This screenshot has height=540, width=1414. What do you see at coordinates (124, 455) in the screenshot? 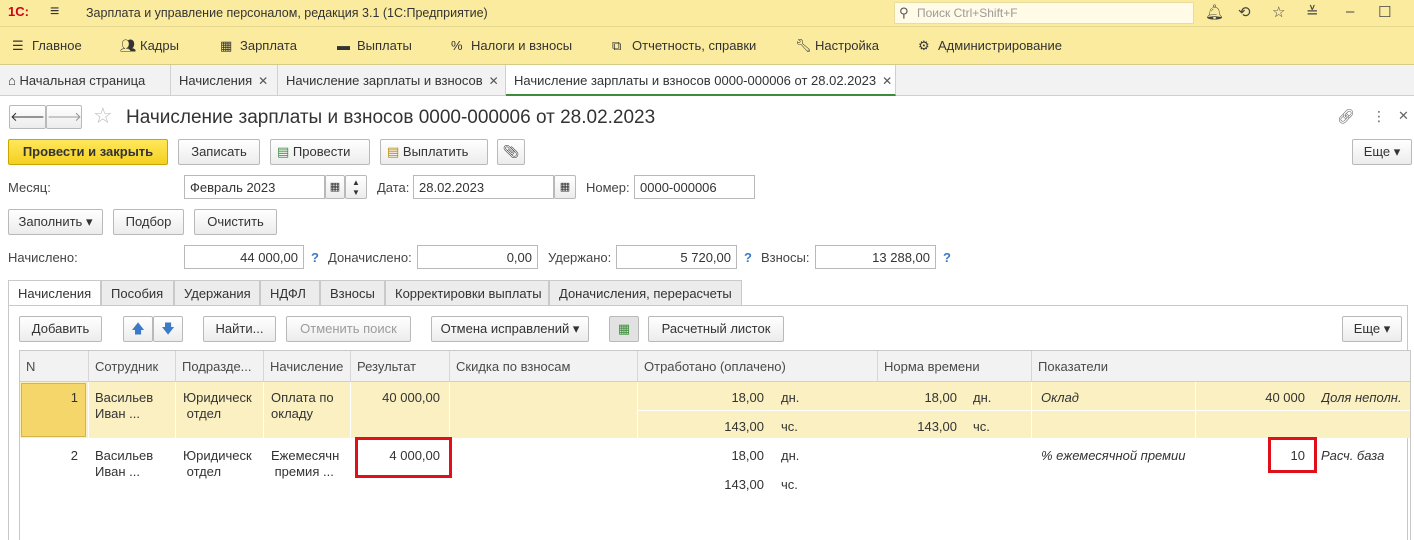
I see `employee-name: Васильев` at bounding box center [124, 455].